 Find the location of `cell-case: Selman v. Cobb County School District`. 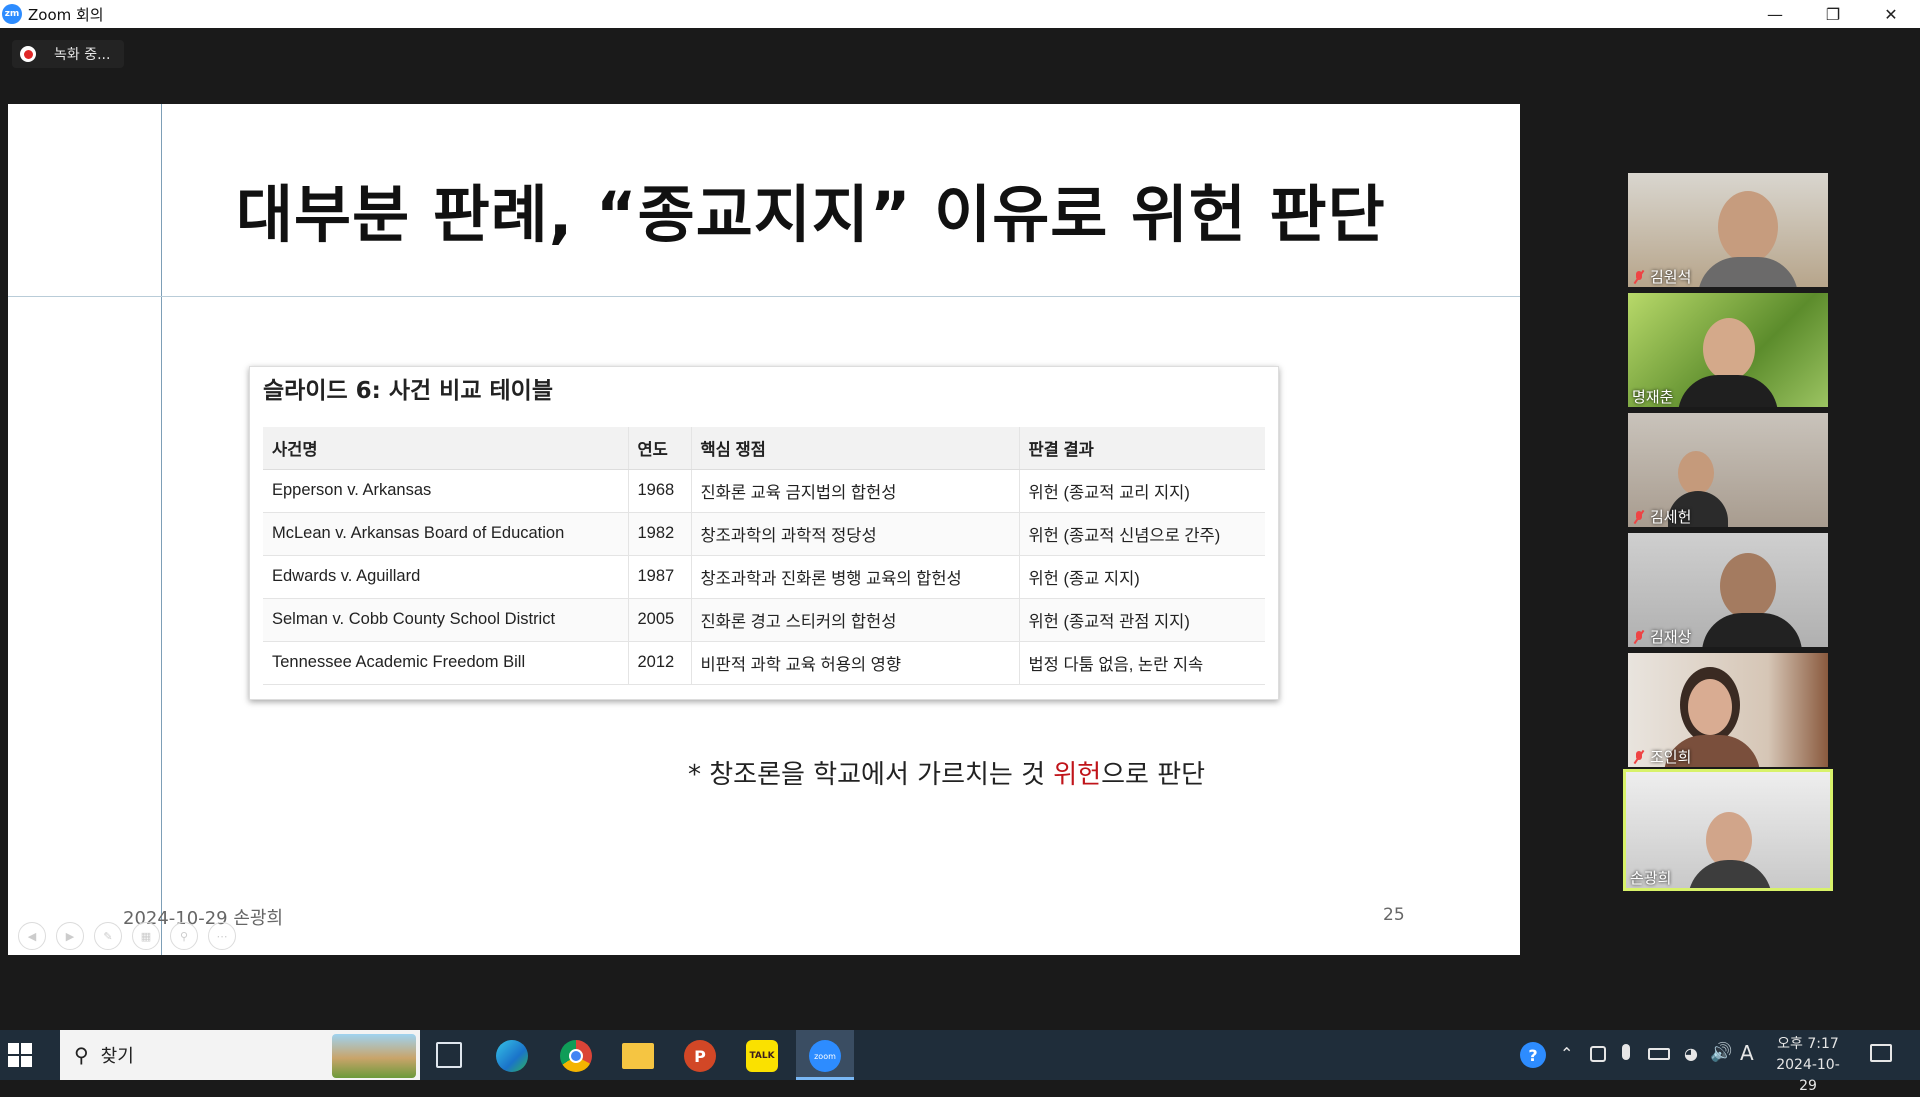

cell-case: Selman v. Cobb County School District is located at coordinates (446, 620).